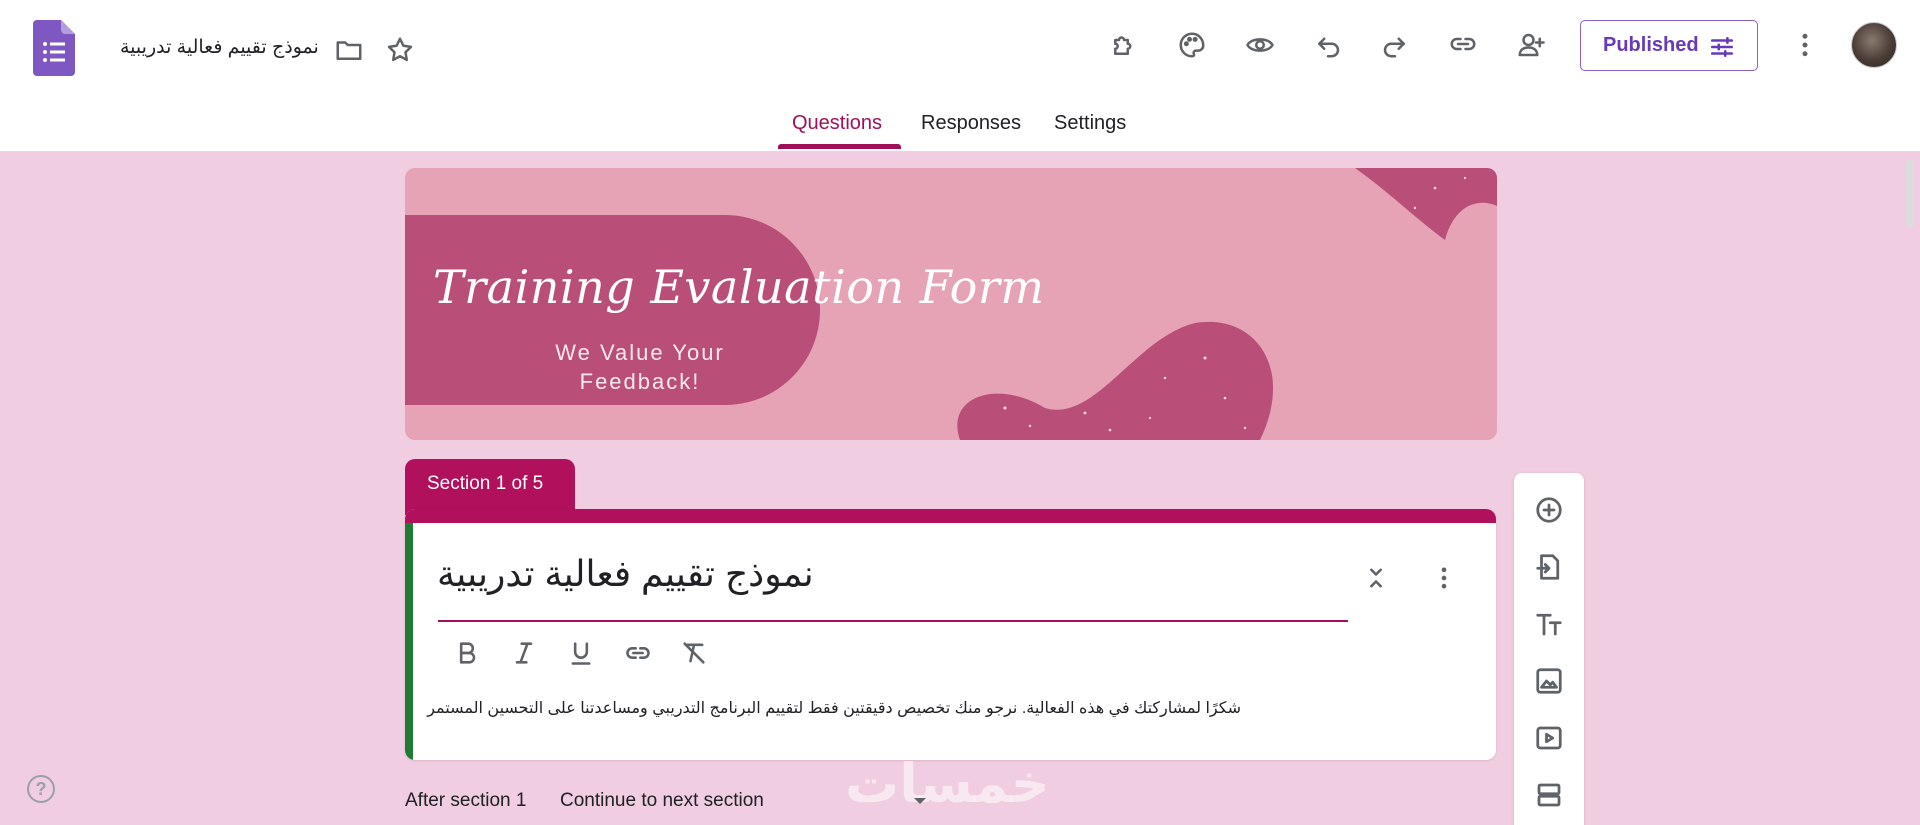 Image resolution: width=1920 pixels, height=825 pixels. Describe the element at coordinates (694, 653) in the screenshot. I see `clear-formatting-icon` at that location.